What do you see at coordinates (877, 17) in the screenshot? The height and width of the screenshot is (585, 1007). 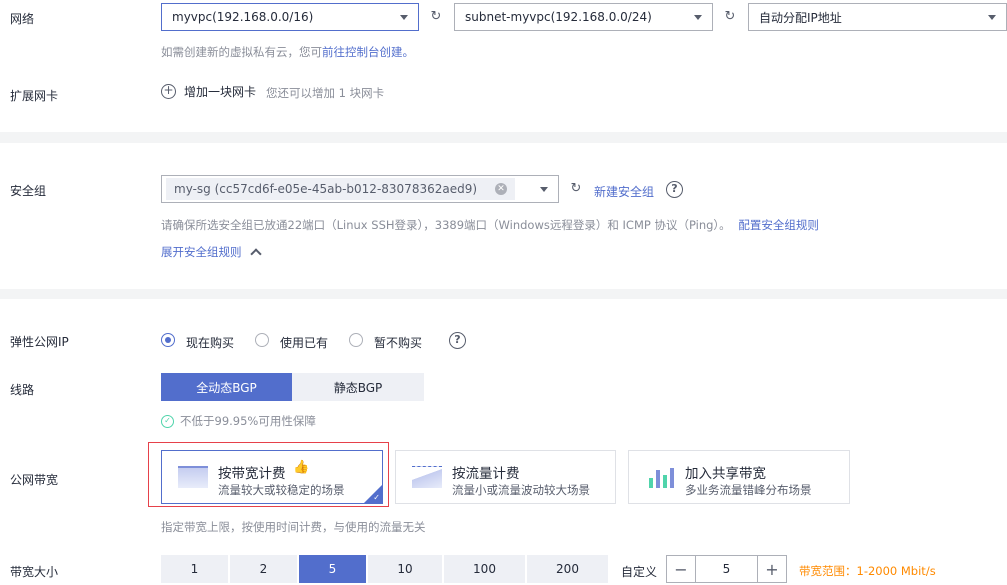 I see `ip-select: 自动分配IP地址` at bounding box center [877, 17].